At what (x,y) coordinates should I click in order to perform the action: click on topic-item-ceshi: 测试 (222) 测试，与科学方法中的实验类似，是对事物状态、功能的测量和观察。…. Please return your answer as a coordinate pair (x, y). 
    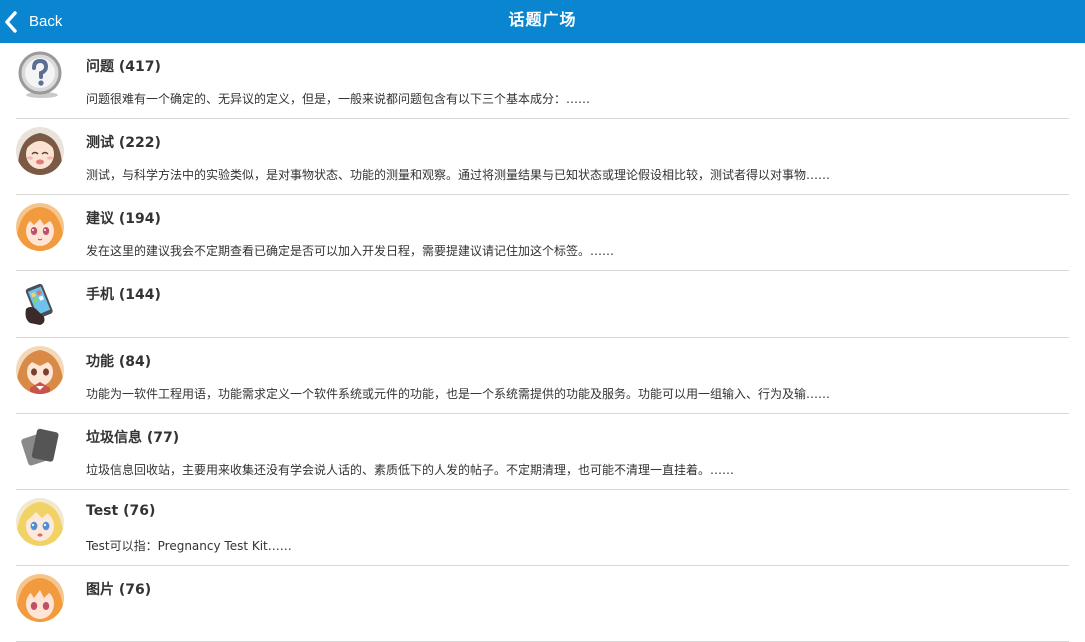
    Looking at the image, I should click on (542, 157).